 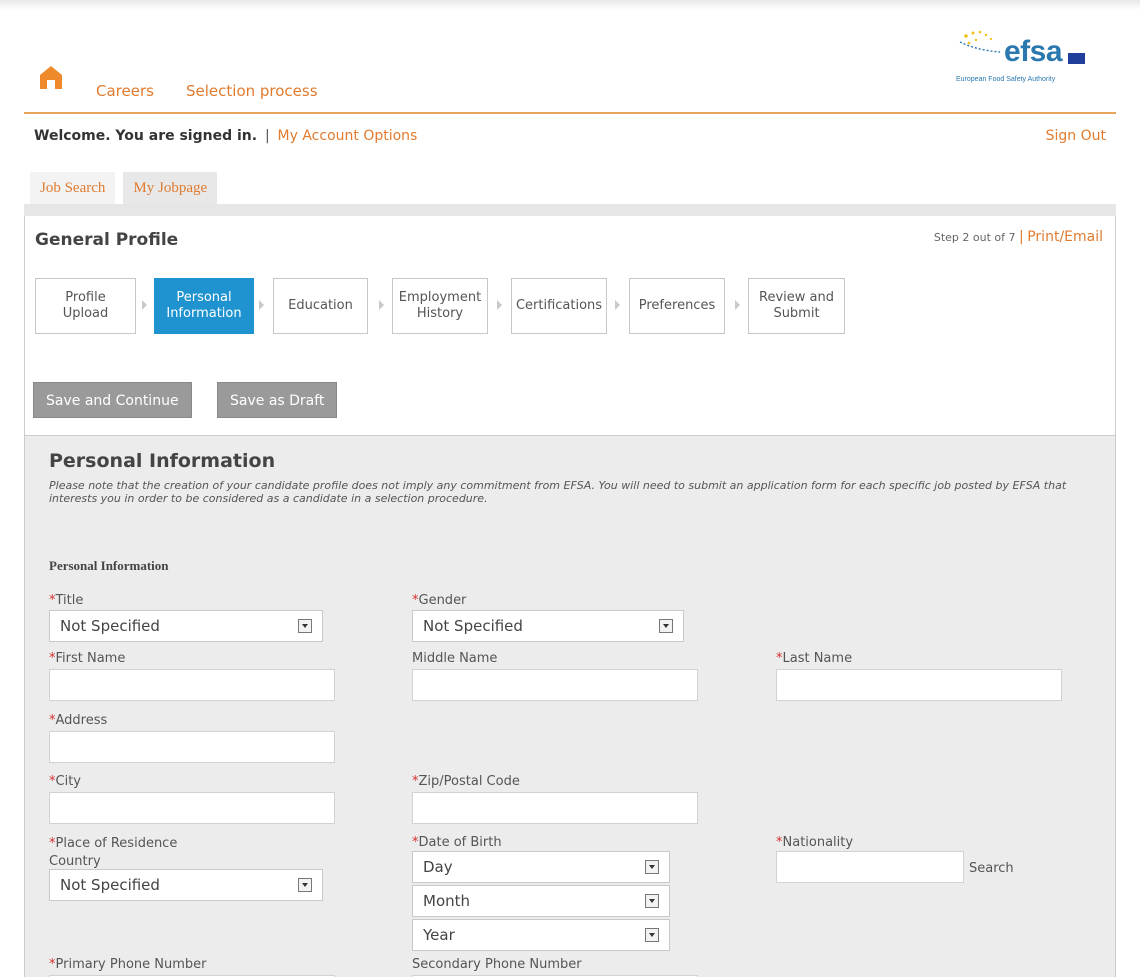 I want to click on label-text: Place of Residence, so click(x=116, y=843).